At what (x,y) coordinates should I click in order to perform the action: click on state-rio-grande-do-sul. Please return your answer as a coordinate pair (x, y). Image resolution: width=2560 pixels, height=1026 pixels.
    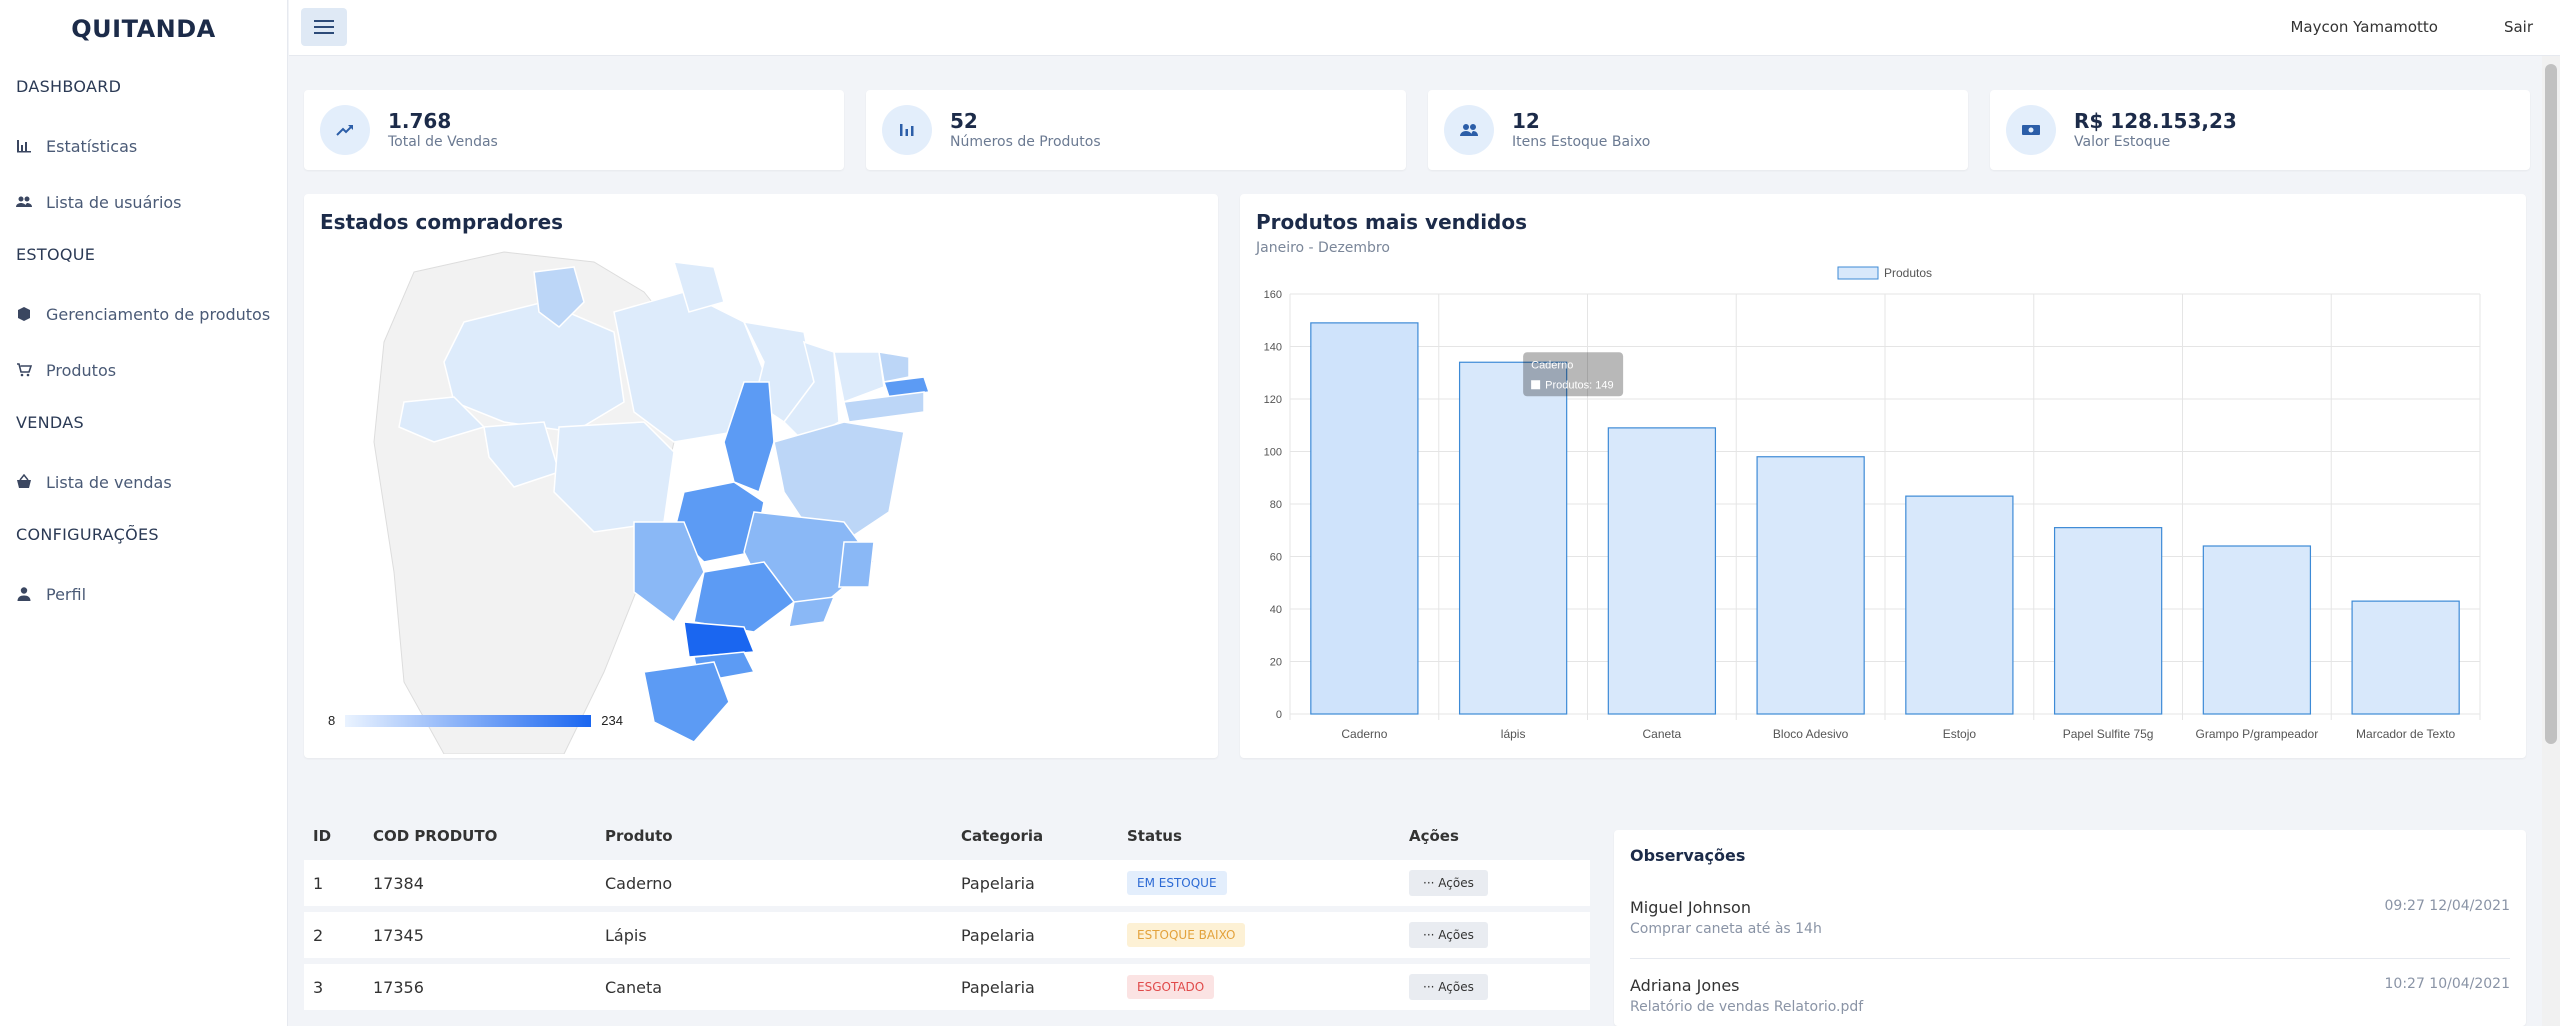
    Looking at the image, I should click on (686, 702).